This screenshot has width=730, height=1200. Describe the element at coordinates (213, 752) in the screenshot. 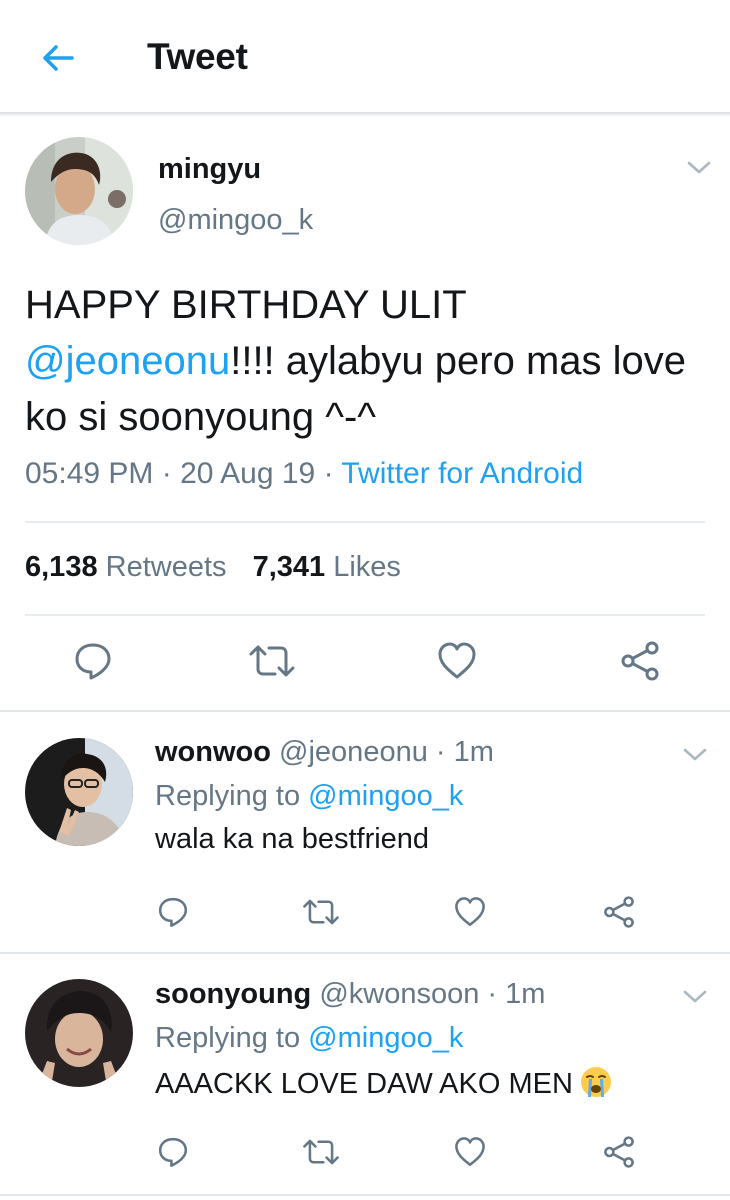

I see `reply-author-name: wonwoo` at that location.